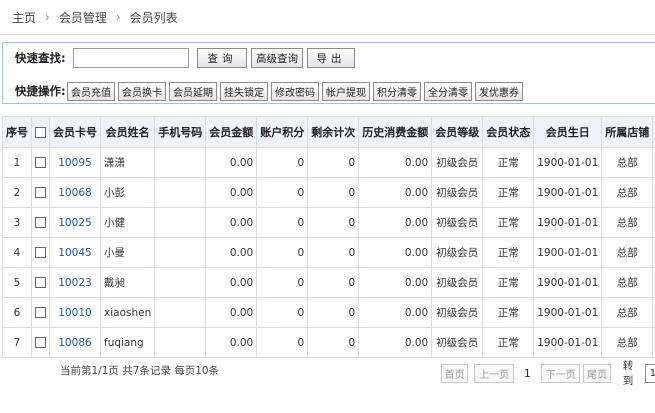 The height and width of the screenshot is (413, 655). I want to click on row-select-cell, so click(40, 222).